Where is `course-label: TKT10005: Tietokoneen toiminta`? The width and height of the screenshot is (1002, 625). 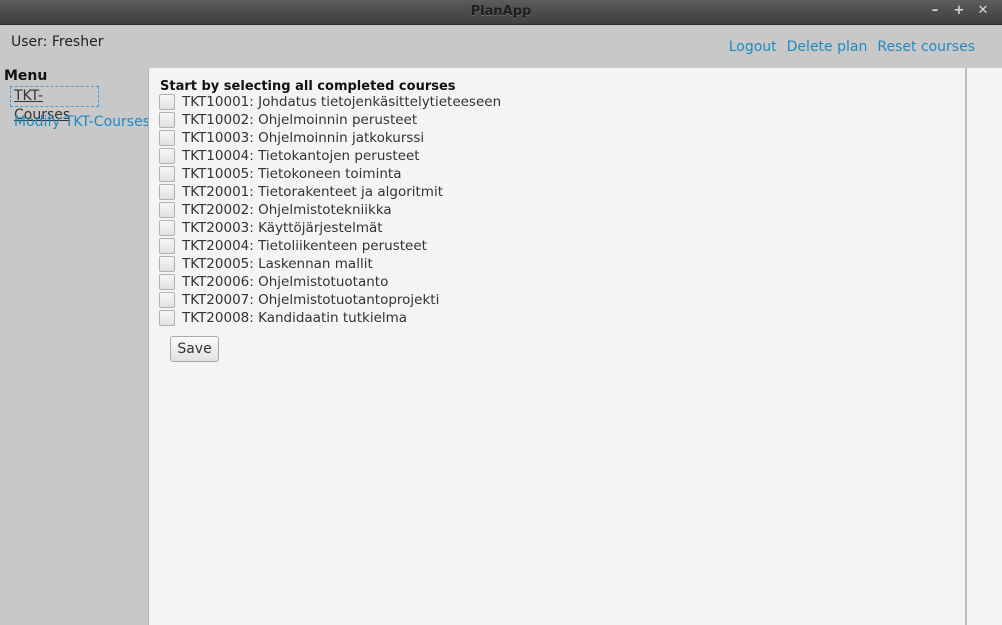 course-label: TKT10005: Tietokoneen toiminta is located at coordinates (292, 174).